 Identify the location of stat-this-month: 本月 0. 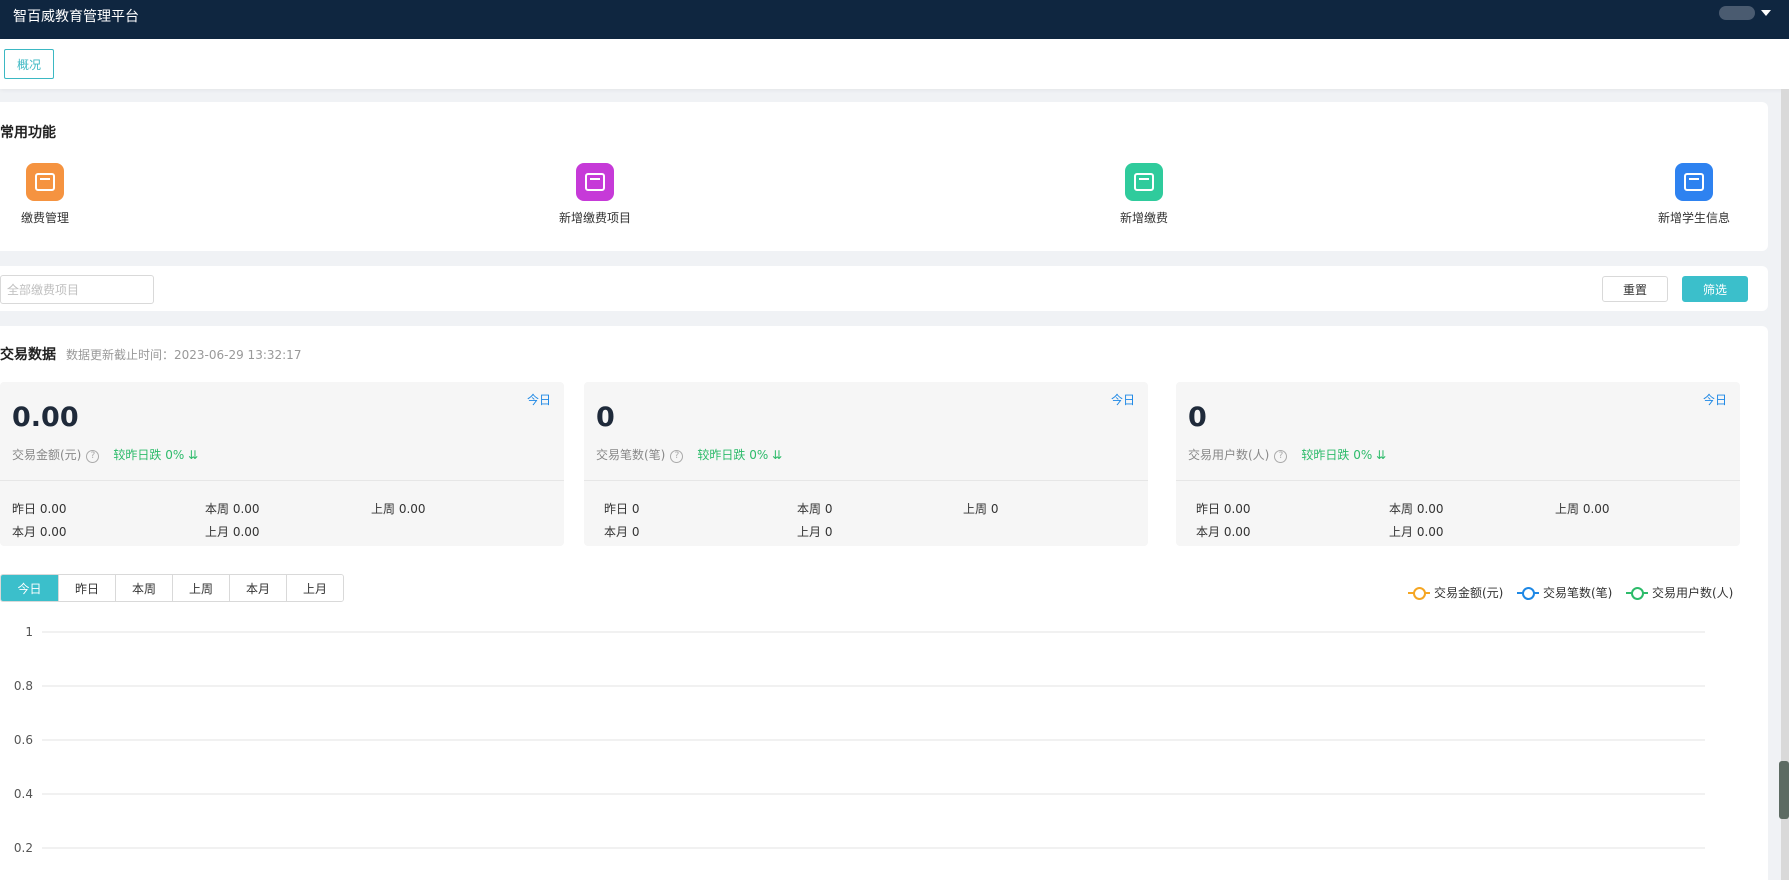
(622, 532).